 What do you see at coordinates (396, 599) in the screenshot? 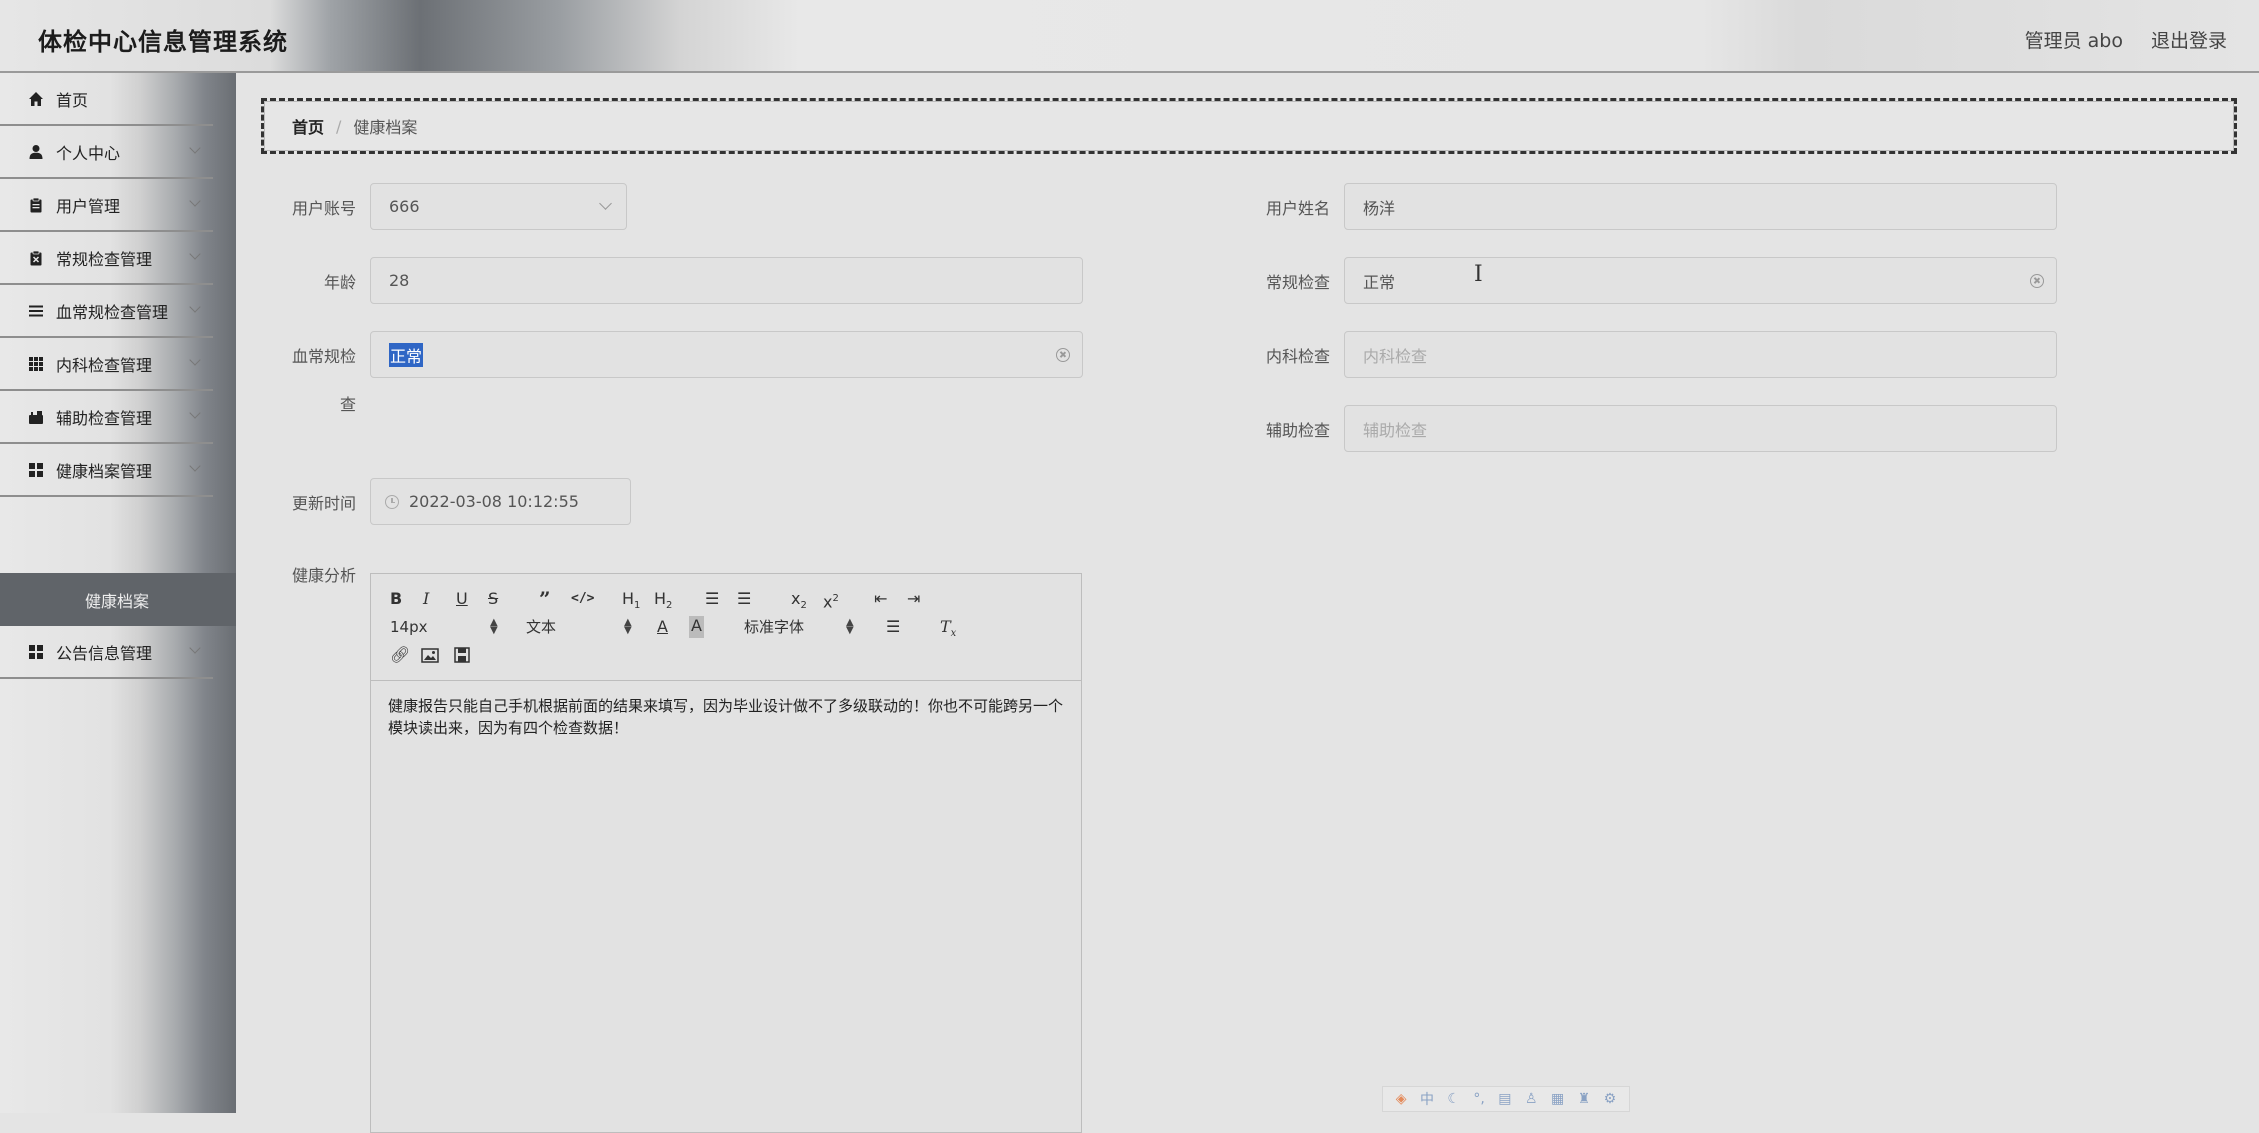
I see `bold-icon: B` at bounding box center [396, 599].